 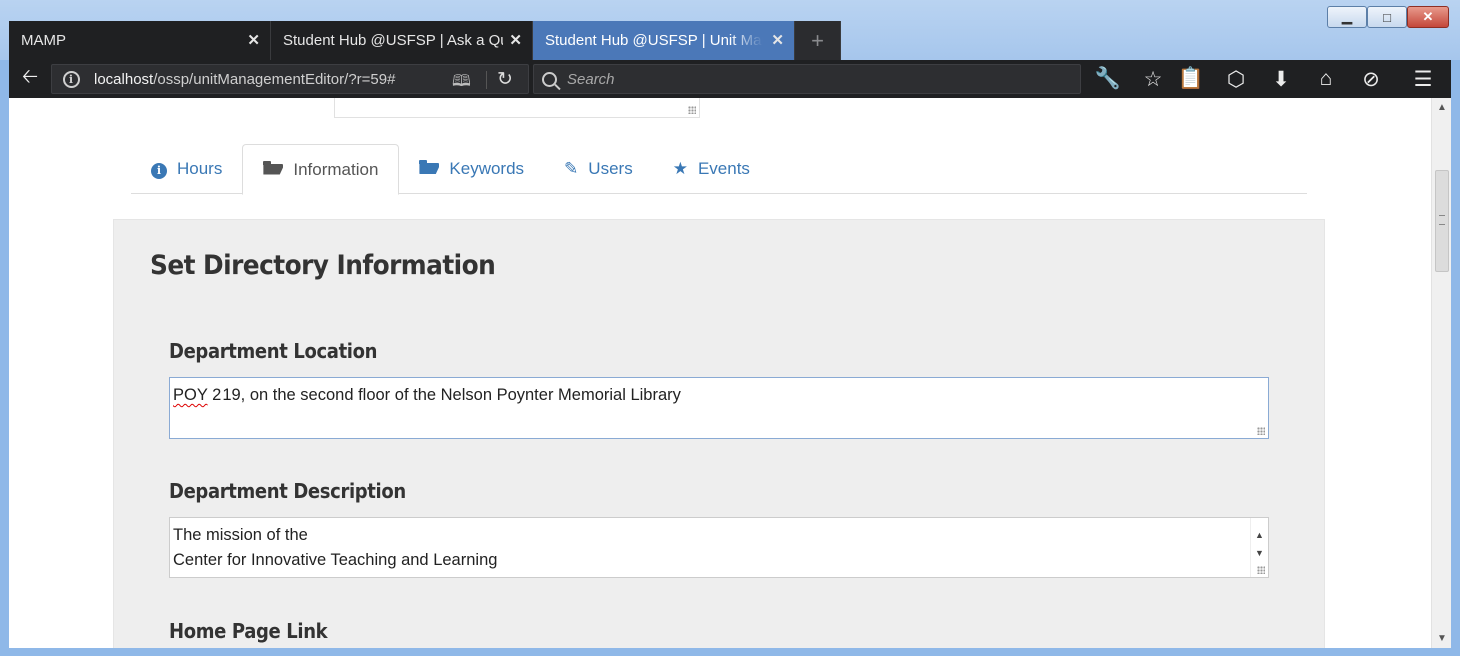 What do you see at coordinates (43, 40) in the screenshot?
I see `tab-title: MAMP` at bounding box center [43, 40].